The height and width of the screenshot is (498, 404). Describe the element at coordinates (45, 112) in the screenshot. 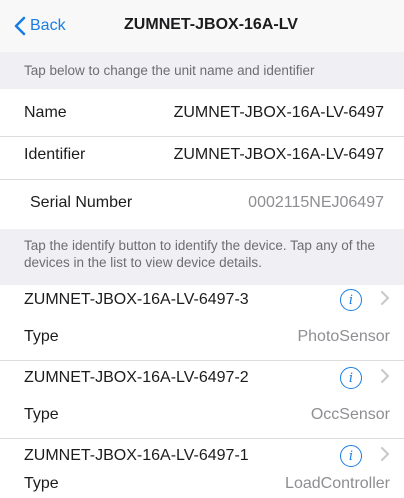

I see `name-label: Name` at that location.